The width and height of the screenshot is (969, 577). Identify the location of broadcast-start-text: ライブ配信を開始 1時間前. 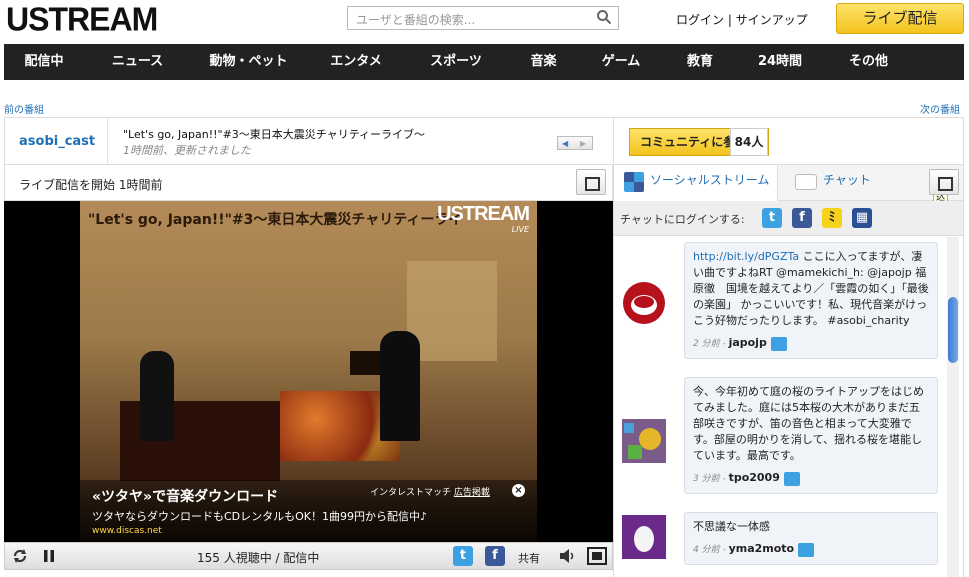
(91, 185).